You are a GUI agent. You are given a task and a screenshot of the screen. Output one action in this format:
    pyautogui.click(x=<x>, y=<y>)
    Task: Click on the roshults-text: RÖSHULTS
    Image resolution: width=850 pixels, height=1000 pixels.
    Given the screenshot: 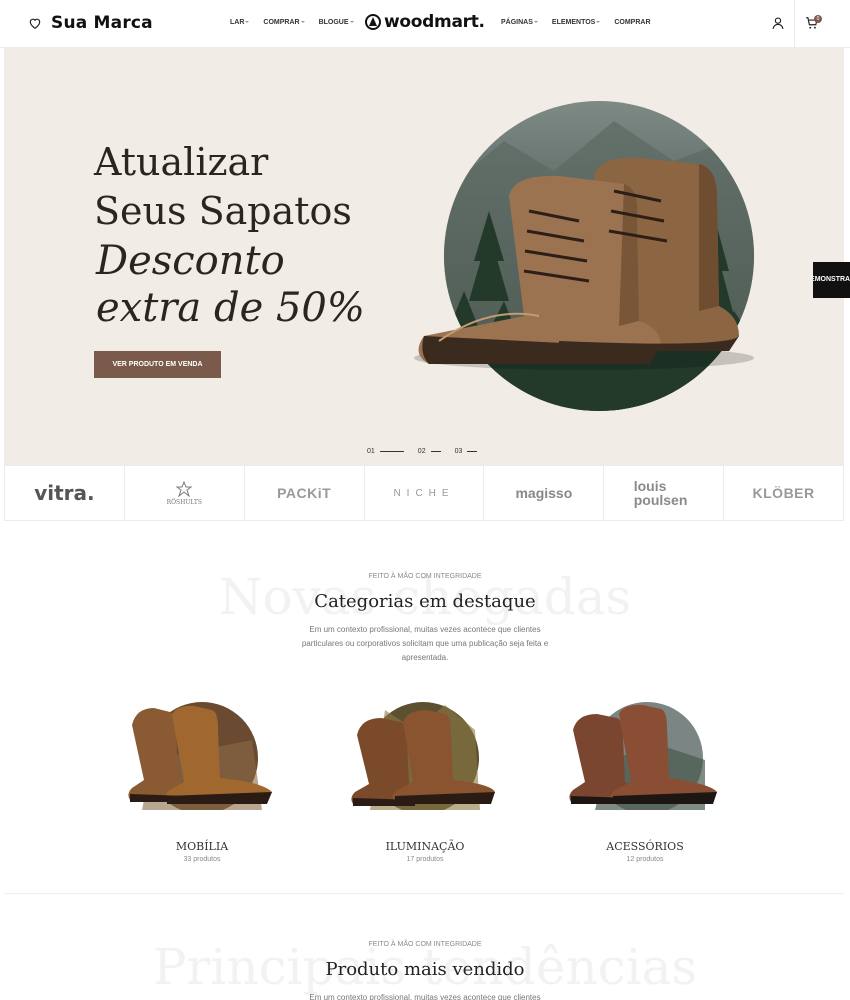 What is the action you would take?
    pyautogui.click(x=184, y=502)
    